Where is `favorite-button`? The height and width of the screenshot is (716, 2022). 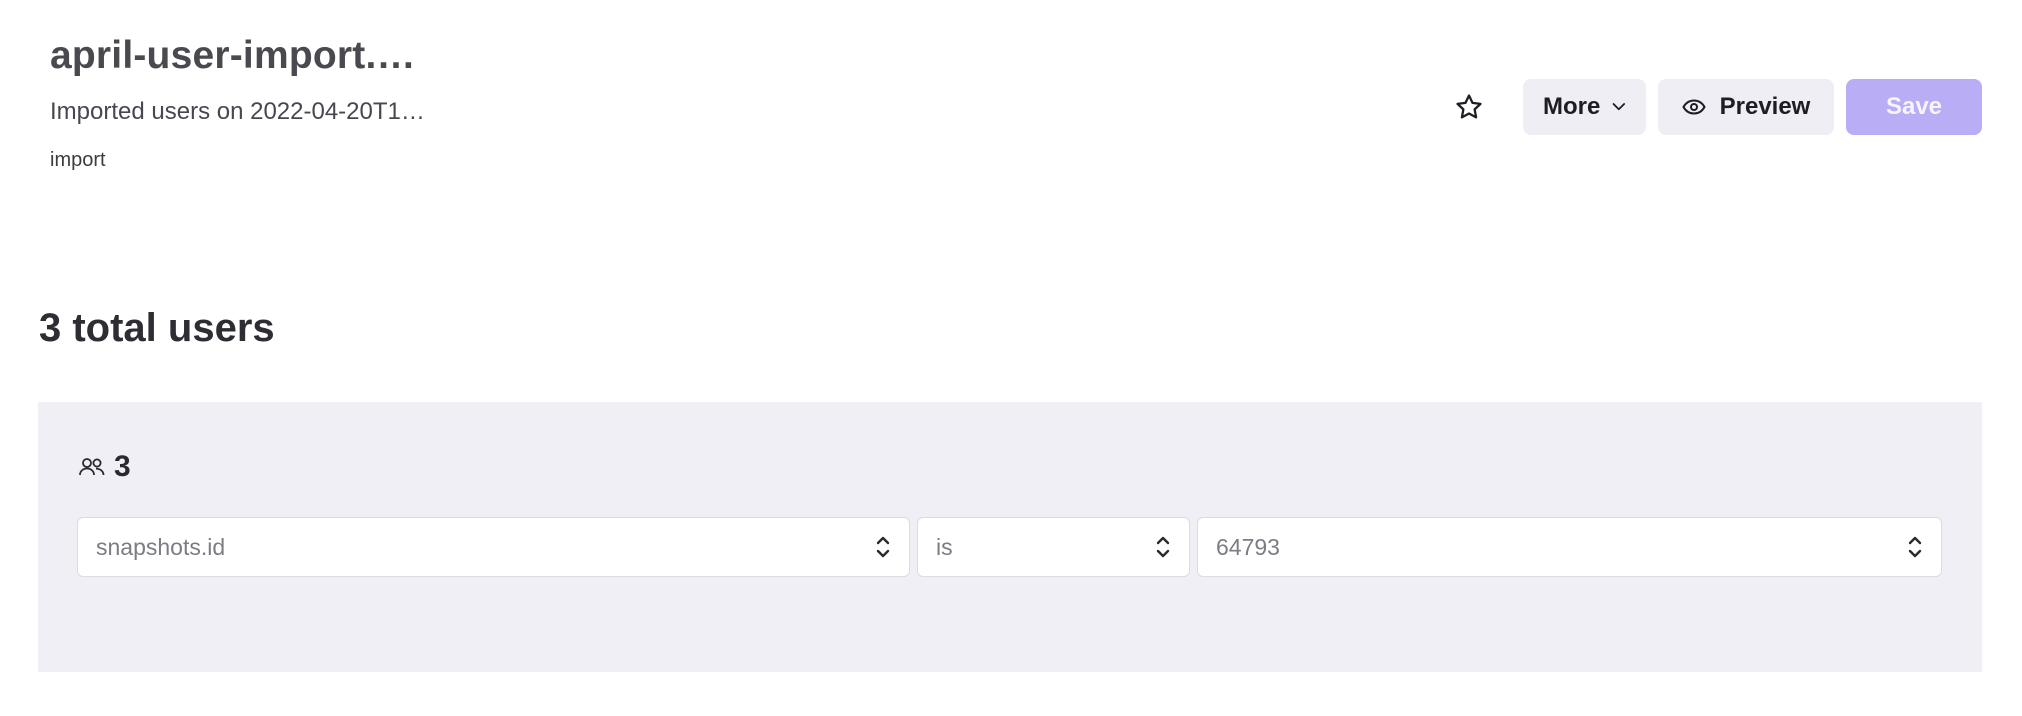
favorite-button is located at coordinates (1469, 107).